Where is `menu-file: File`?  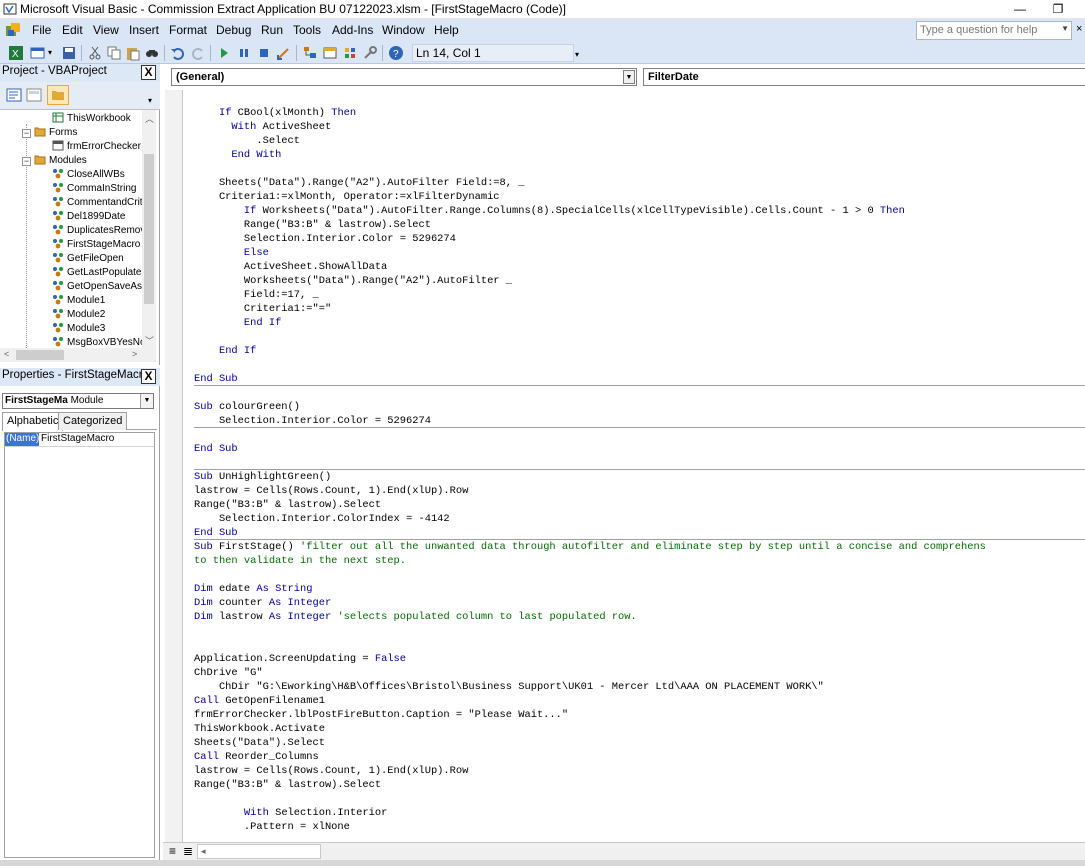
menu-file: File is located at coordinates (41, 30).